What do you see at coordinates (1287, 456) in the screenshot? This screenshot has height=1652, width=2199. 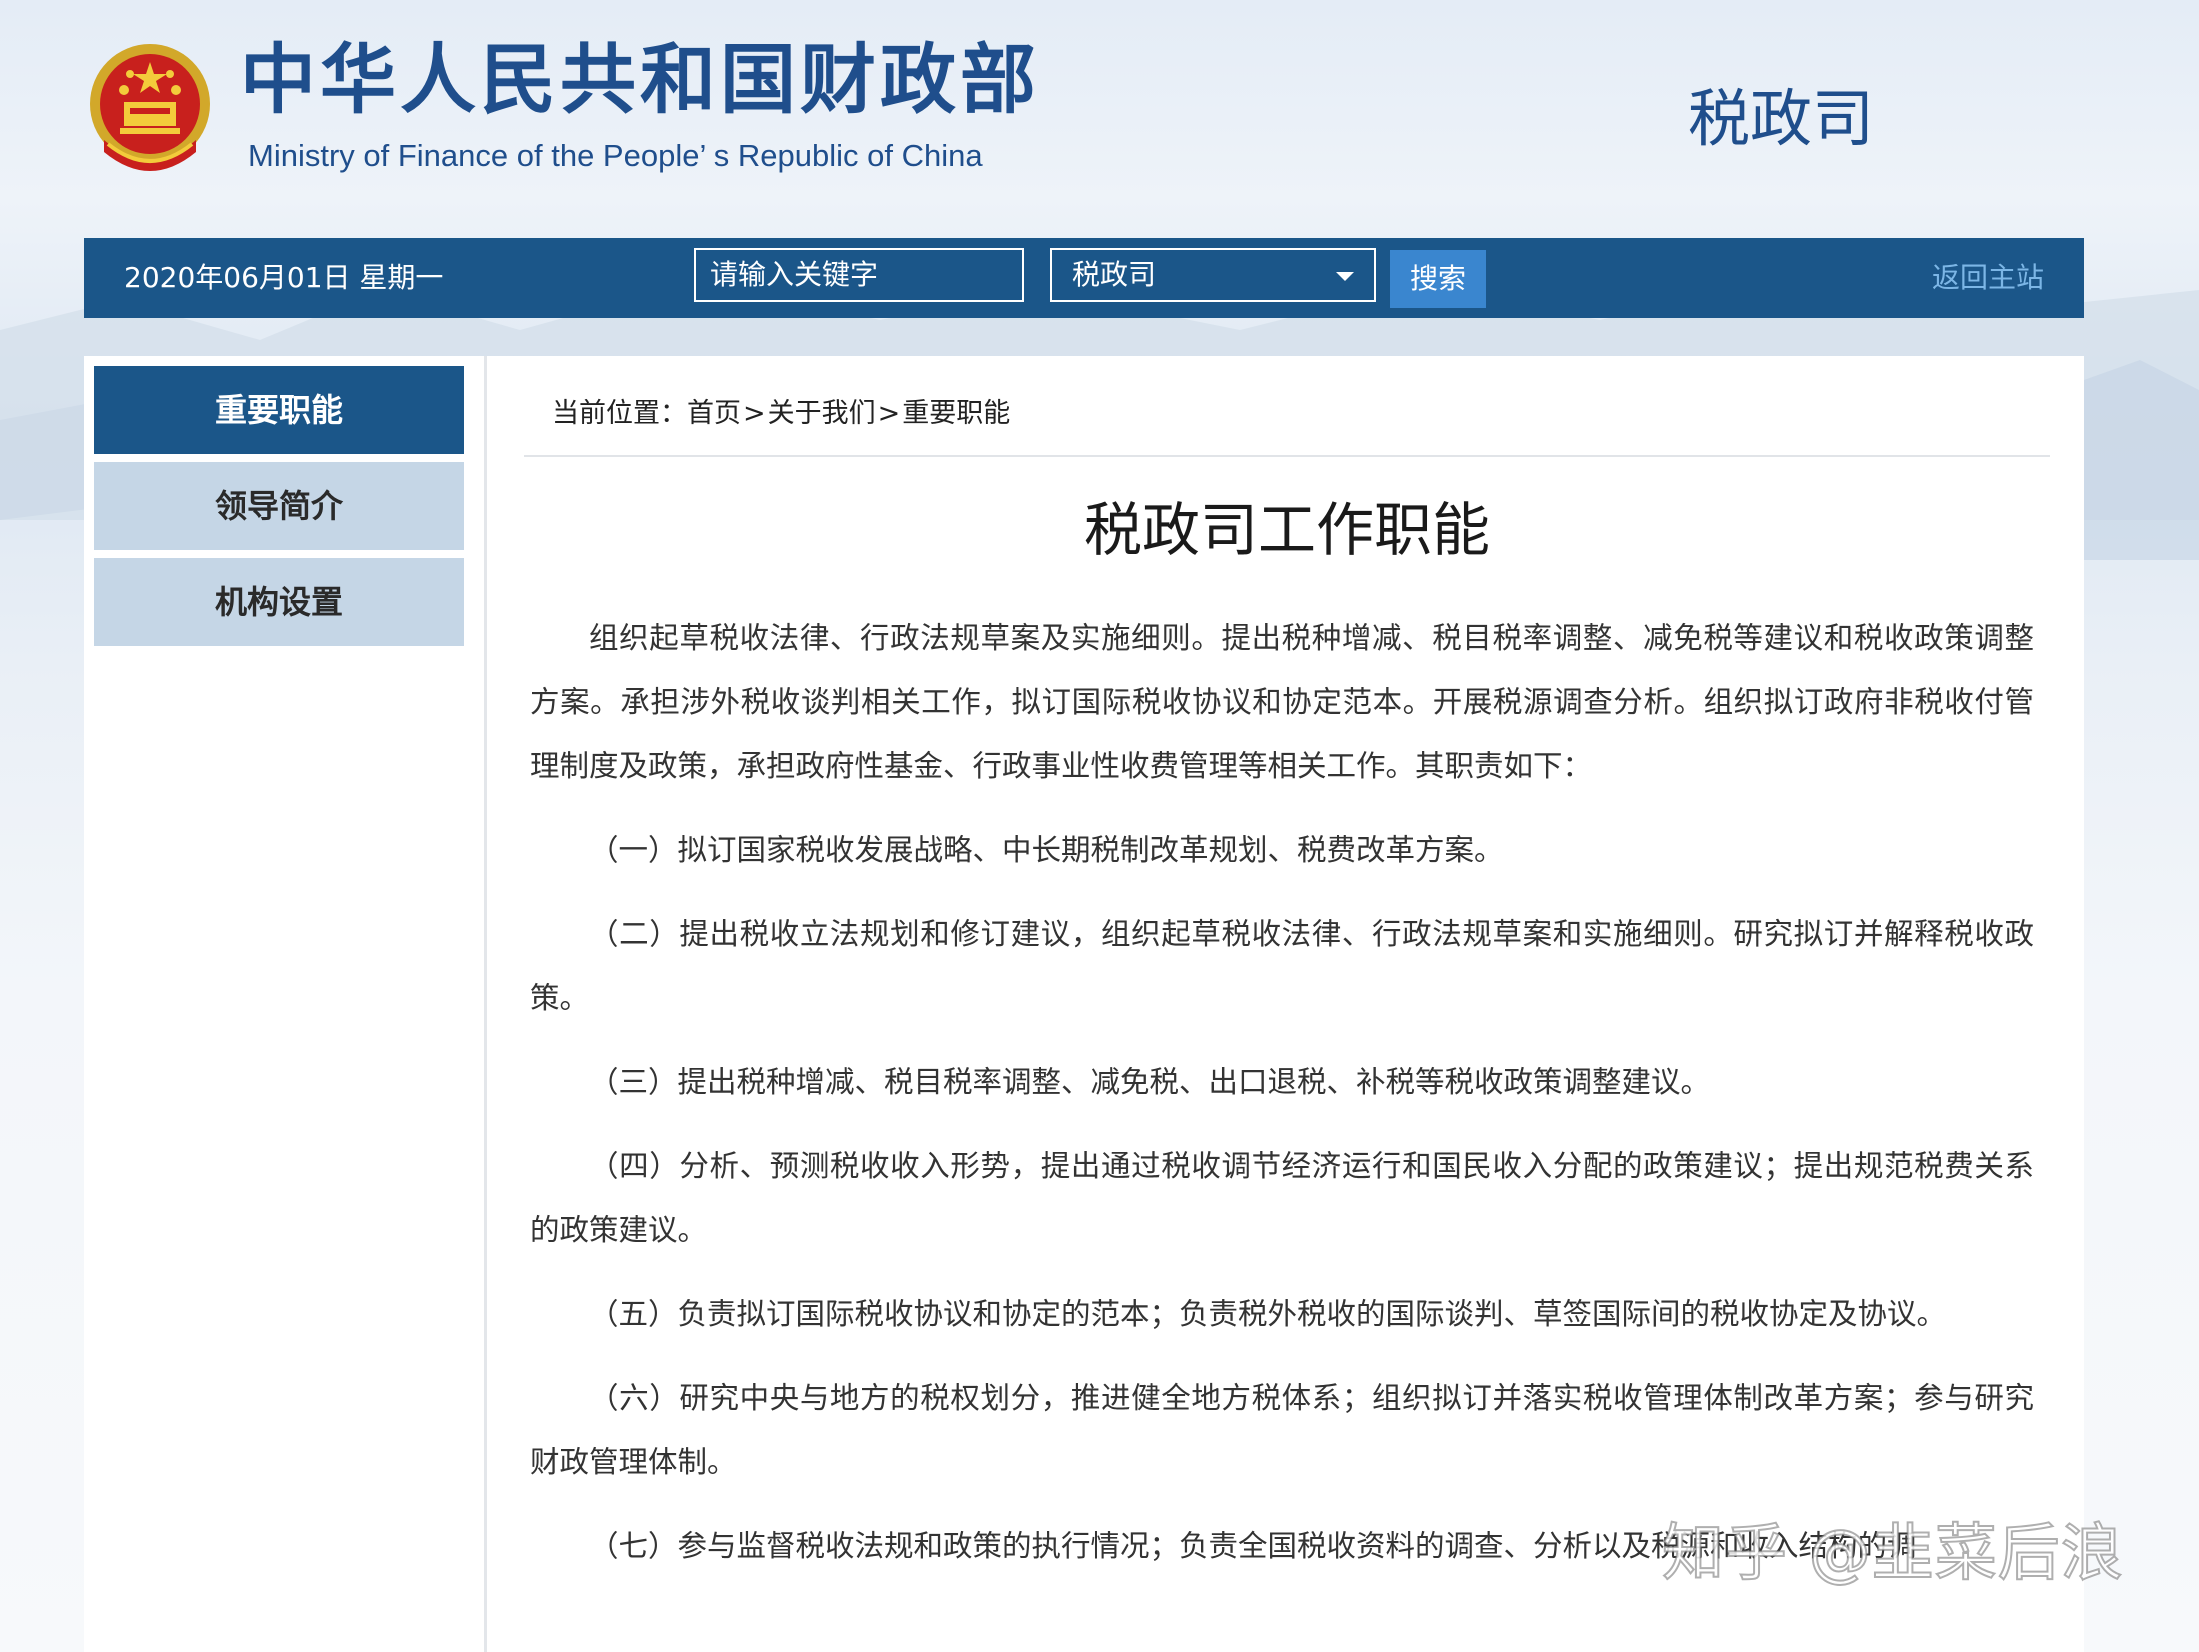 I see `breadcrumb-divider` at bounding box center [1287, 456].